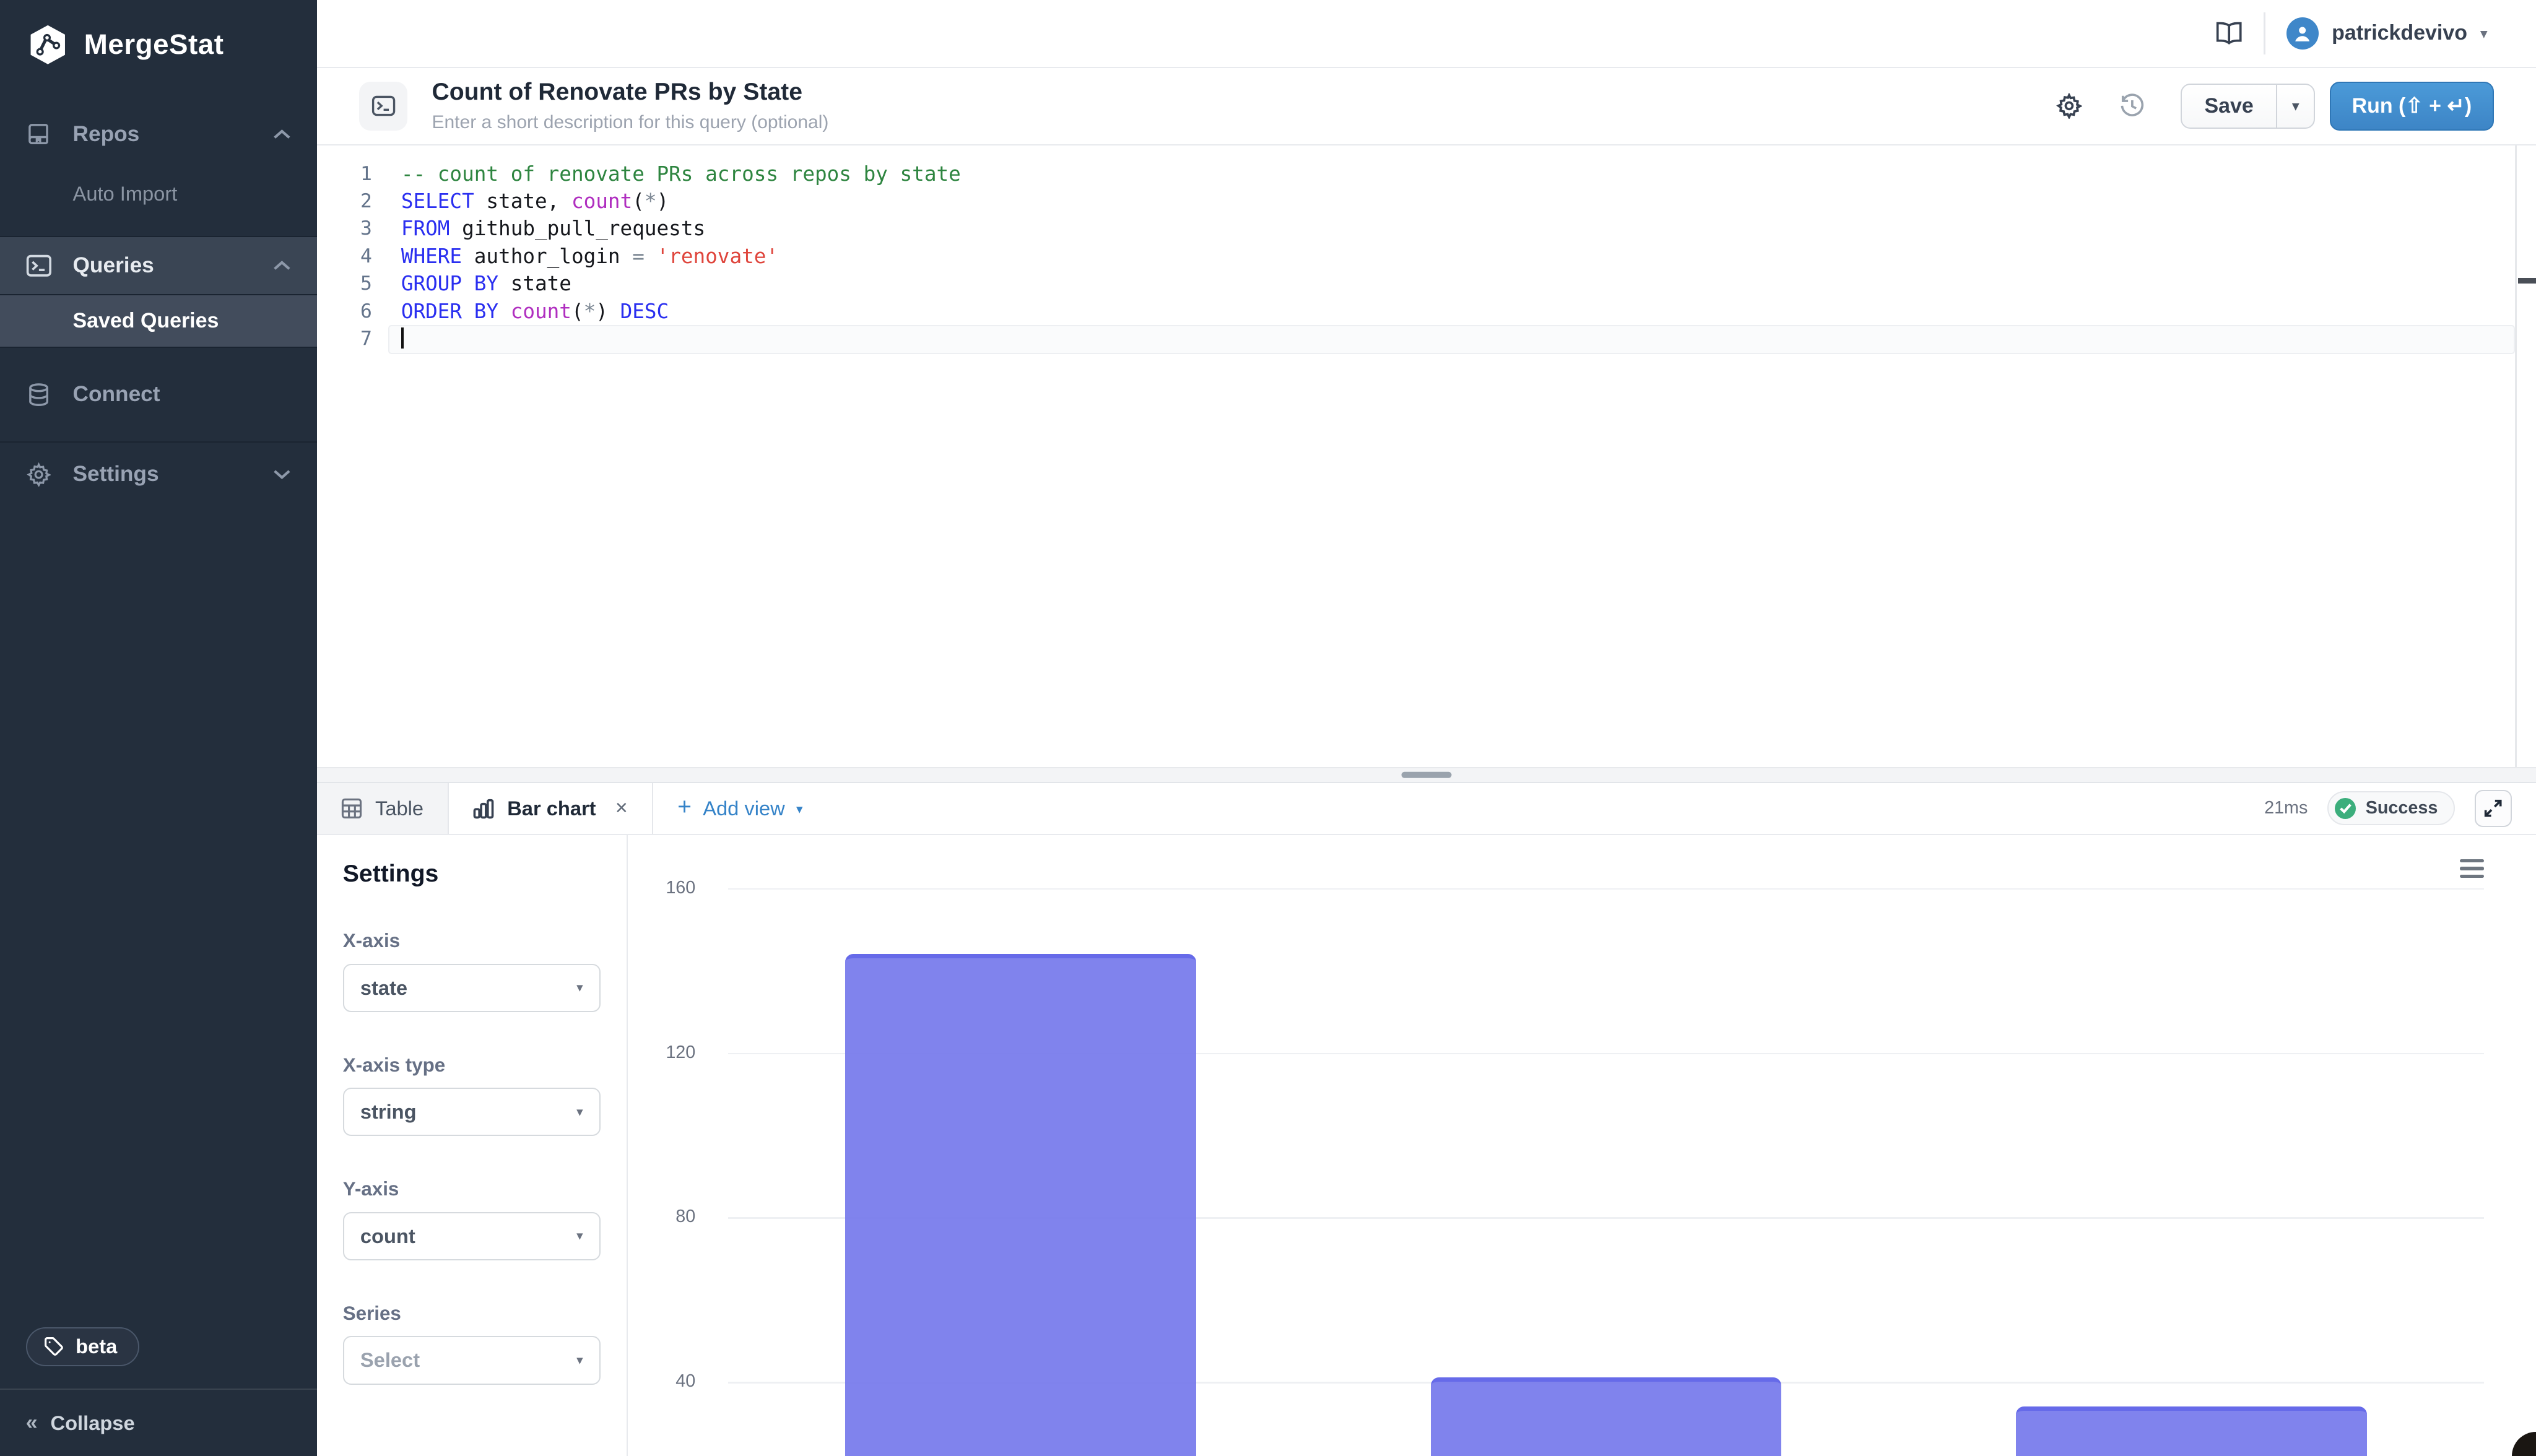  What do you see at coordinates (471, 987) in the screenshot?
I see `x-axis-select: state ▾` at bounding box center [471, 987].